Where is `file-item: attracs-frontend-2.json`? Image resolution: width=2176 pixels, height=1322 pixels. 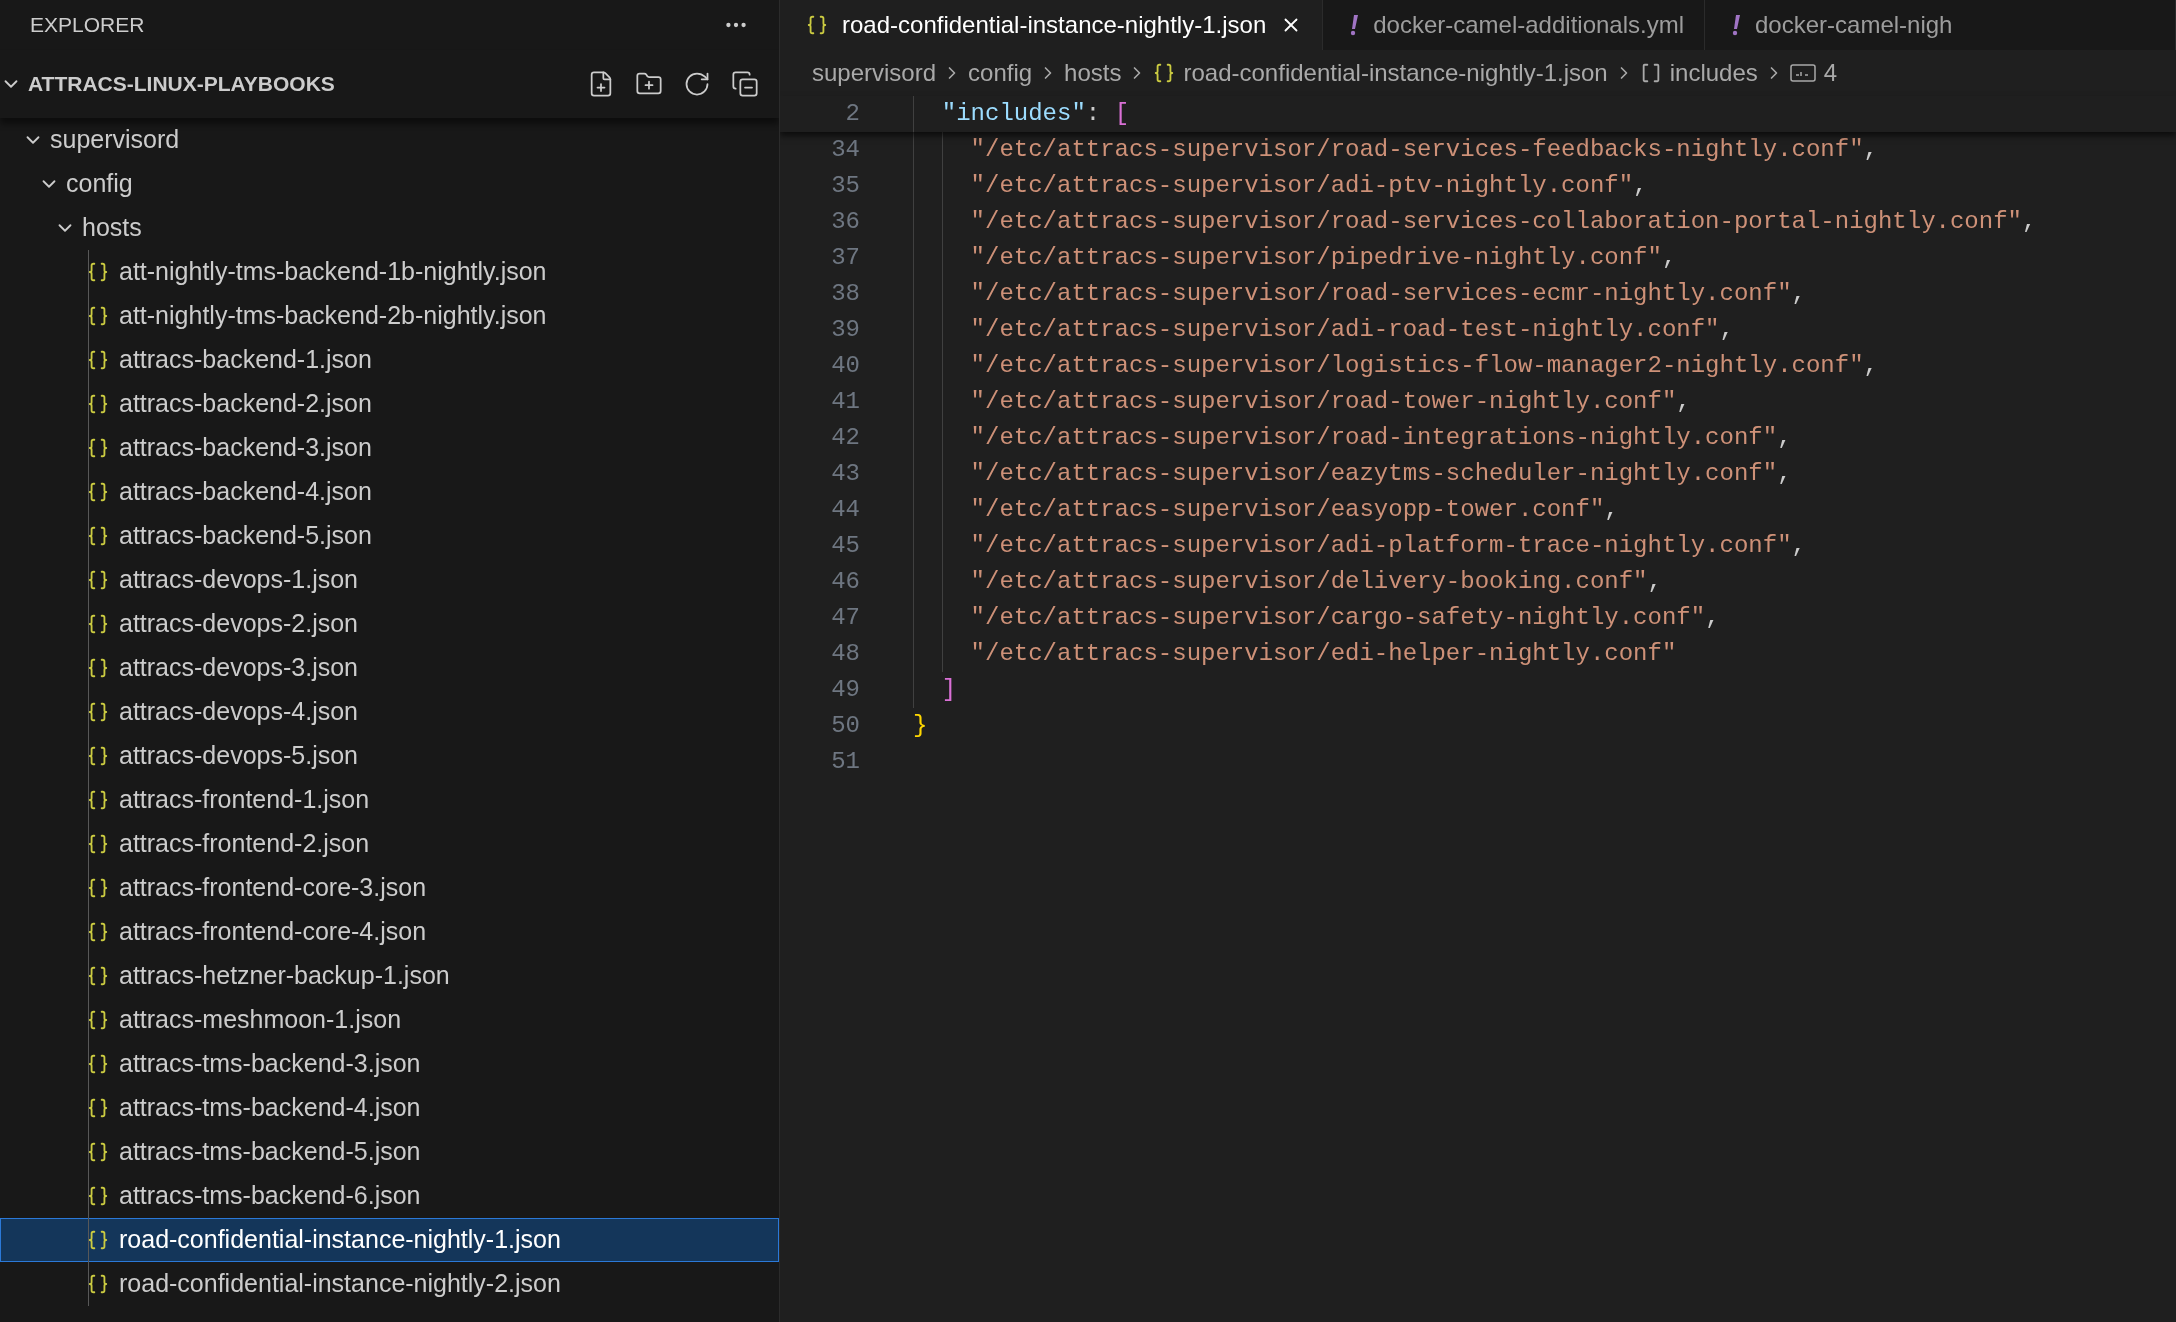
file-item: attracs-frontend-2.json is located at coordinates (389, 844).